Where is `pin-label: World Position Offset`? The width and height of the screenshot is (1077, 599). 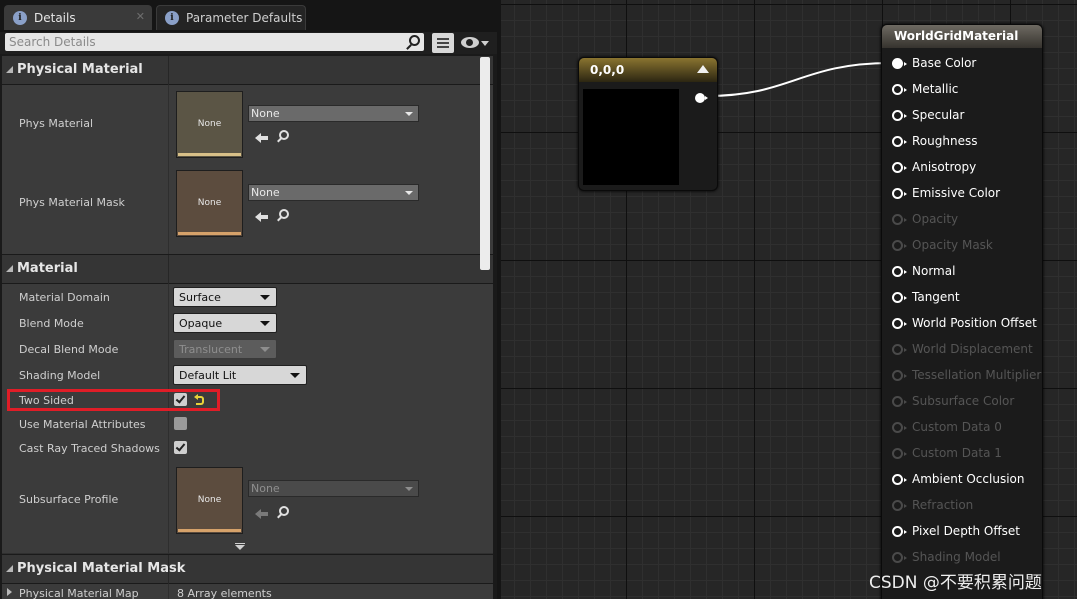 pin-label: World Position Offset is located at coordinates (974, 323).